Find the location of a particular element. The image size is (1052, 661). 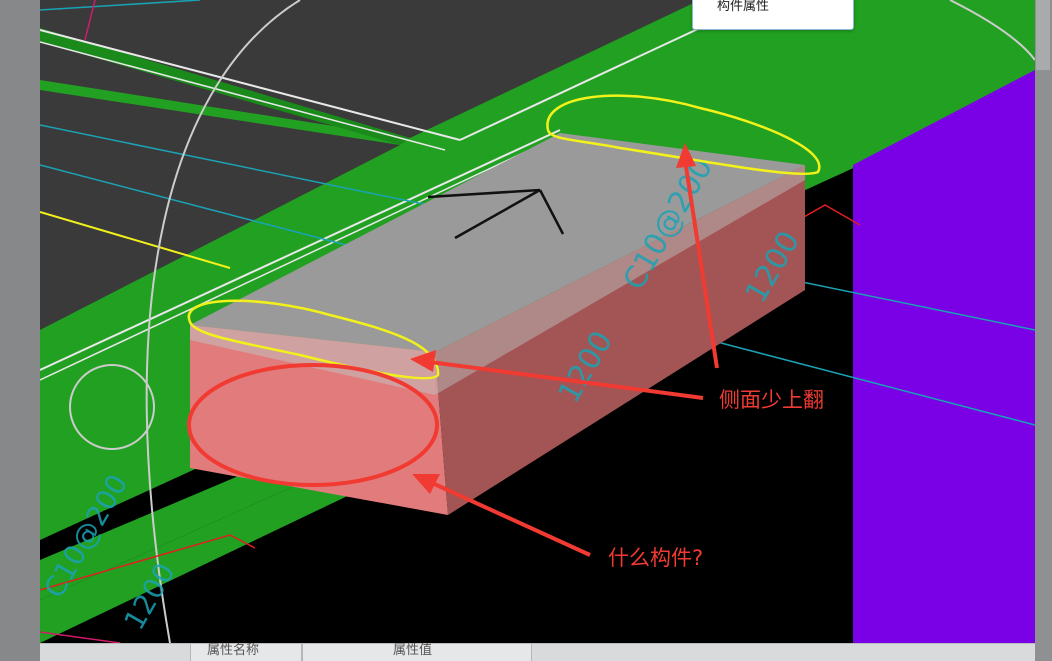

property-value-column: 属性值 is located at coordinates (417, 652).